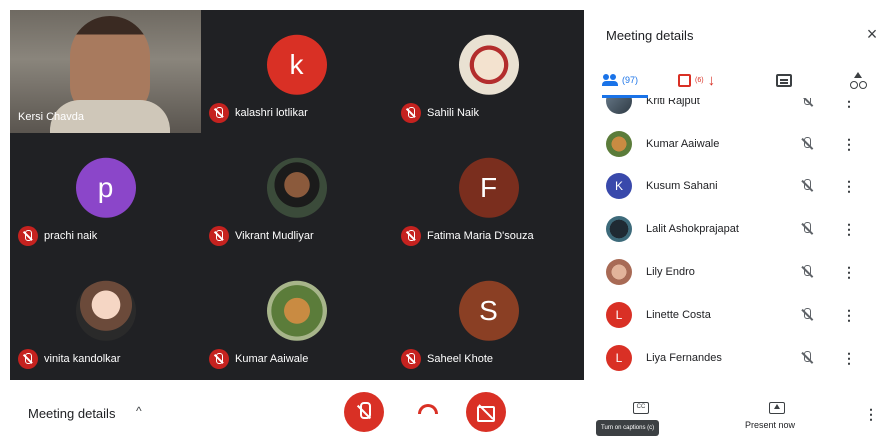 Image resolution: width=889 pixels, height=439 pixels. Describe the element at coordinates (272, 359) in the screenshot. I see `tile-name: Kumar Aaiwale` at that location.